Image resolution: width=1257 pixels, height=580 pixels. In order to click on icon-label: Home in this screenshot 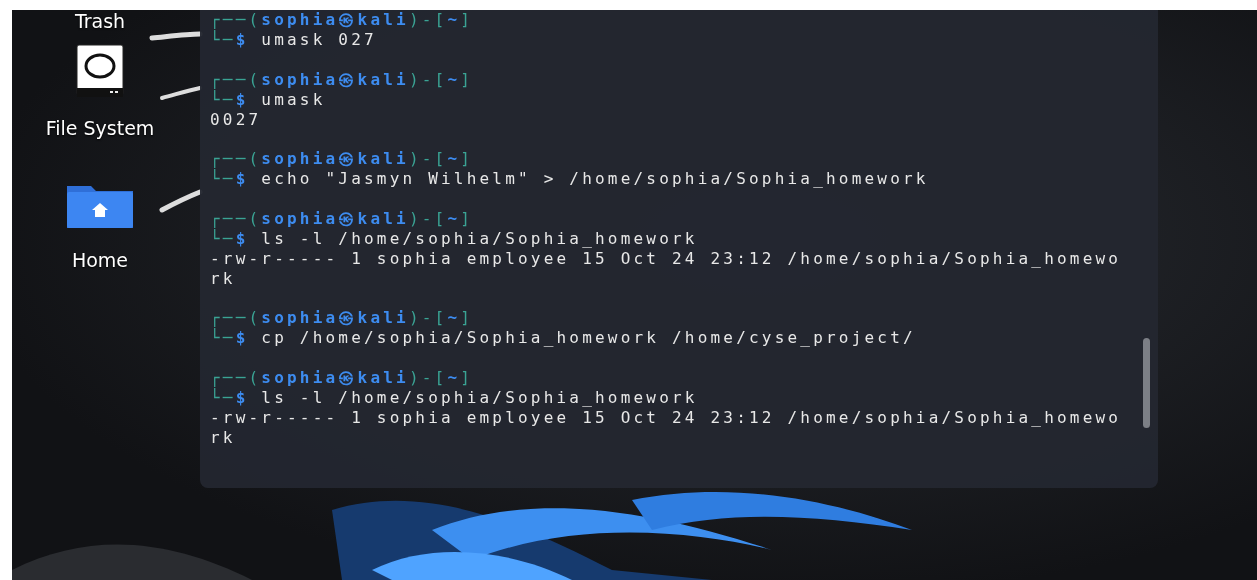, I will do `click(100, 259)`.